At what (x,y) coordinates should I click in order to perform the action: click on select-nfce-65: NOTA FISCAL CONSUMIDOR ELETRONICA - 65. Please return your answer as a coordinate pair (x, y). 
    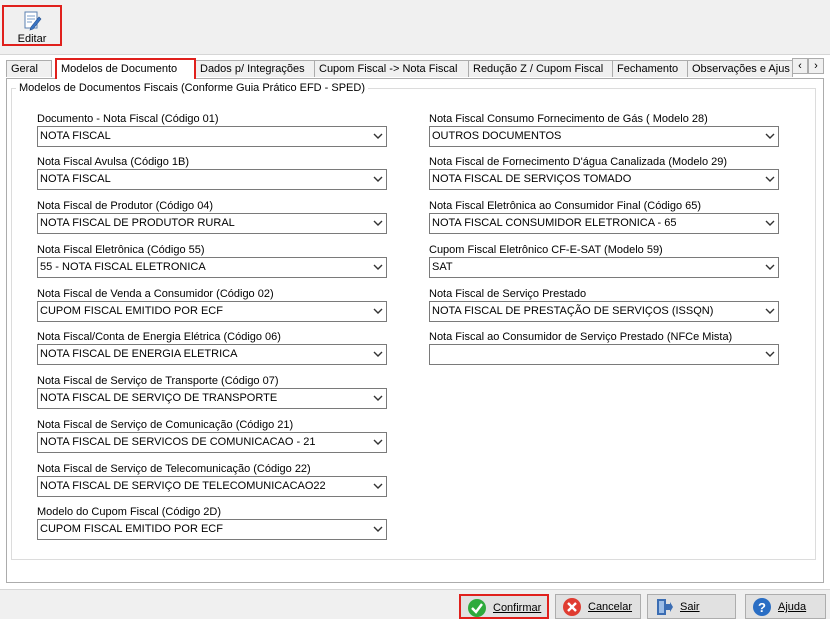
    Looking at the image, I should click on (604, 223).